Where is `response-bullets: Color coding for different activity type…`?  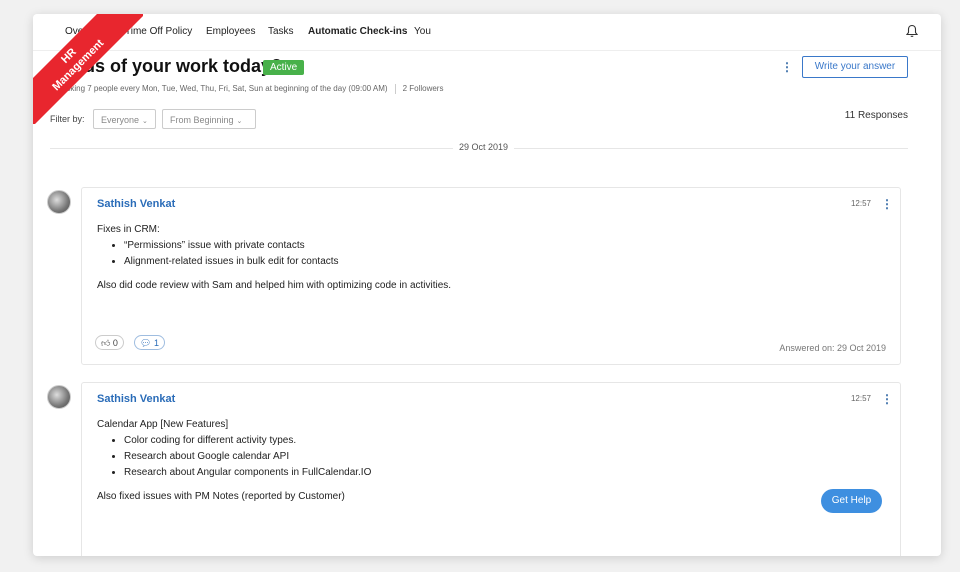
response-bullets: Color coding for different activity type… is located at coordinates (234, 457).